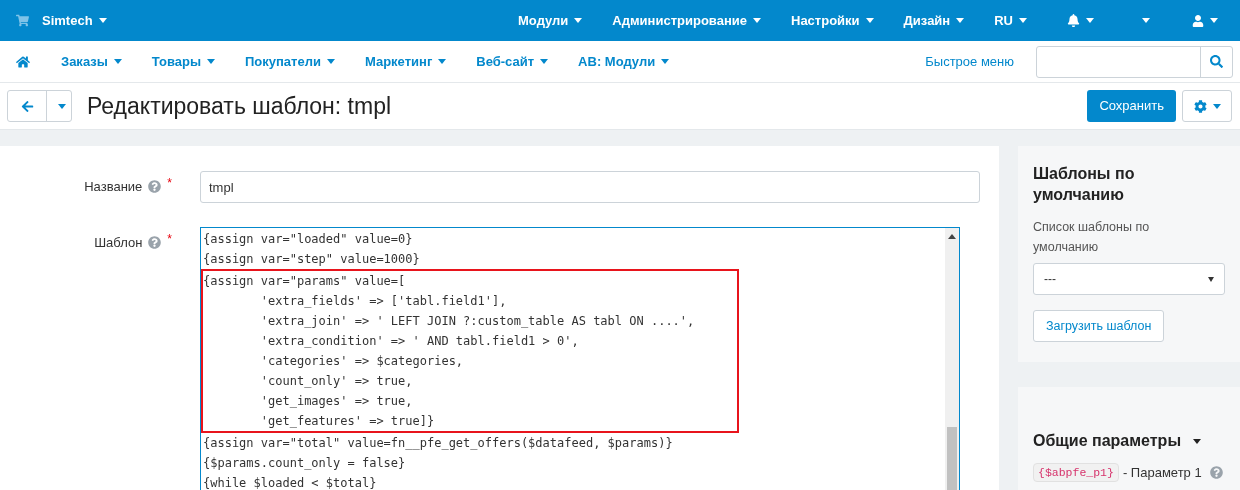  What do you see at coordinates (239, 106) in the screenshot?
I see `page-title: Редактировать шаблон: tmpl` at bounding box center [239, 106].